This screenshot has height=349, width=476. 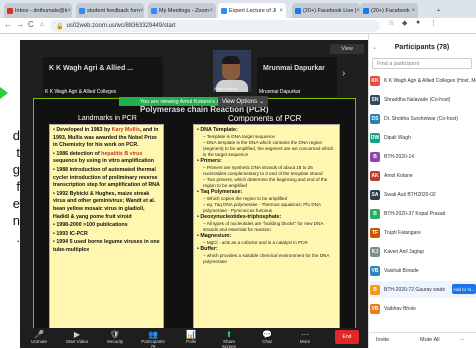 What do you see at coordinates (294, 68) in the screenshot?
I see `tile-name: Mrunmai Dapurkar` at bounding box center [294, 68].